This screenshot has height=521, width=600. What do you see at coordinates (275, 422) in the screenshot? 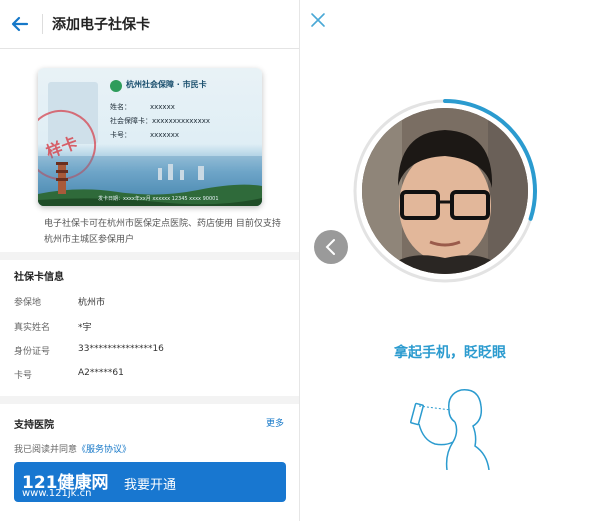
I see `more-hospitals-link: 更多` at bounding box center [275, 422].